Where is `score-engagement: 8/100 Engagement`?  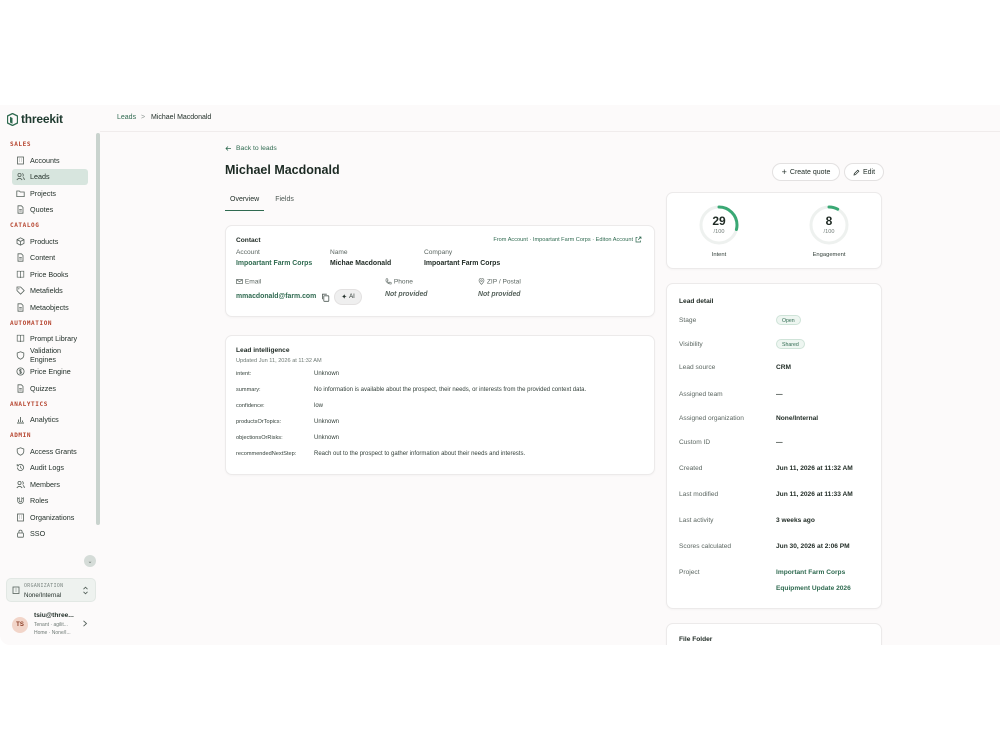
score-engagement: 8/100 Engagement is located at coordinates (829, 230).